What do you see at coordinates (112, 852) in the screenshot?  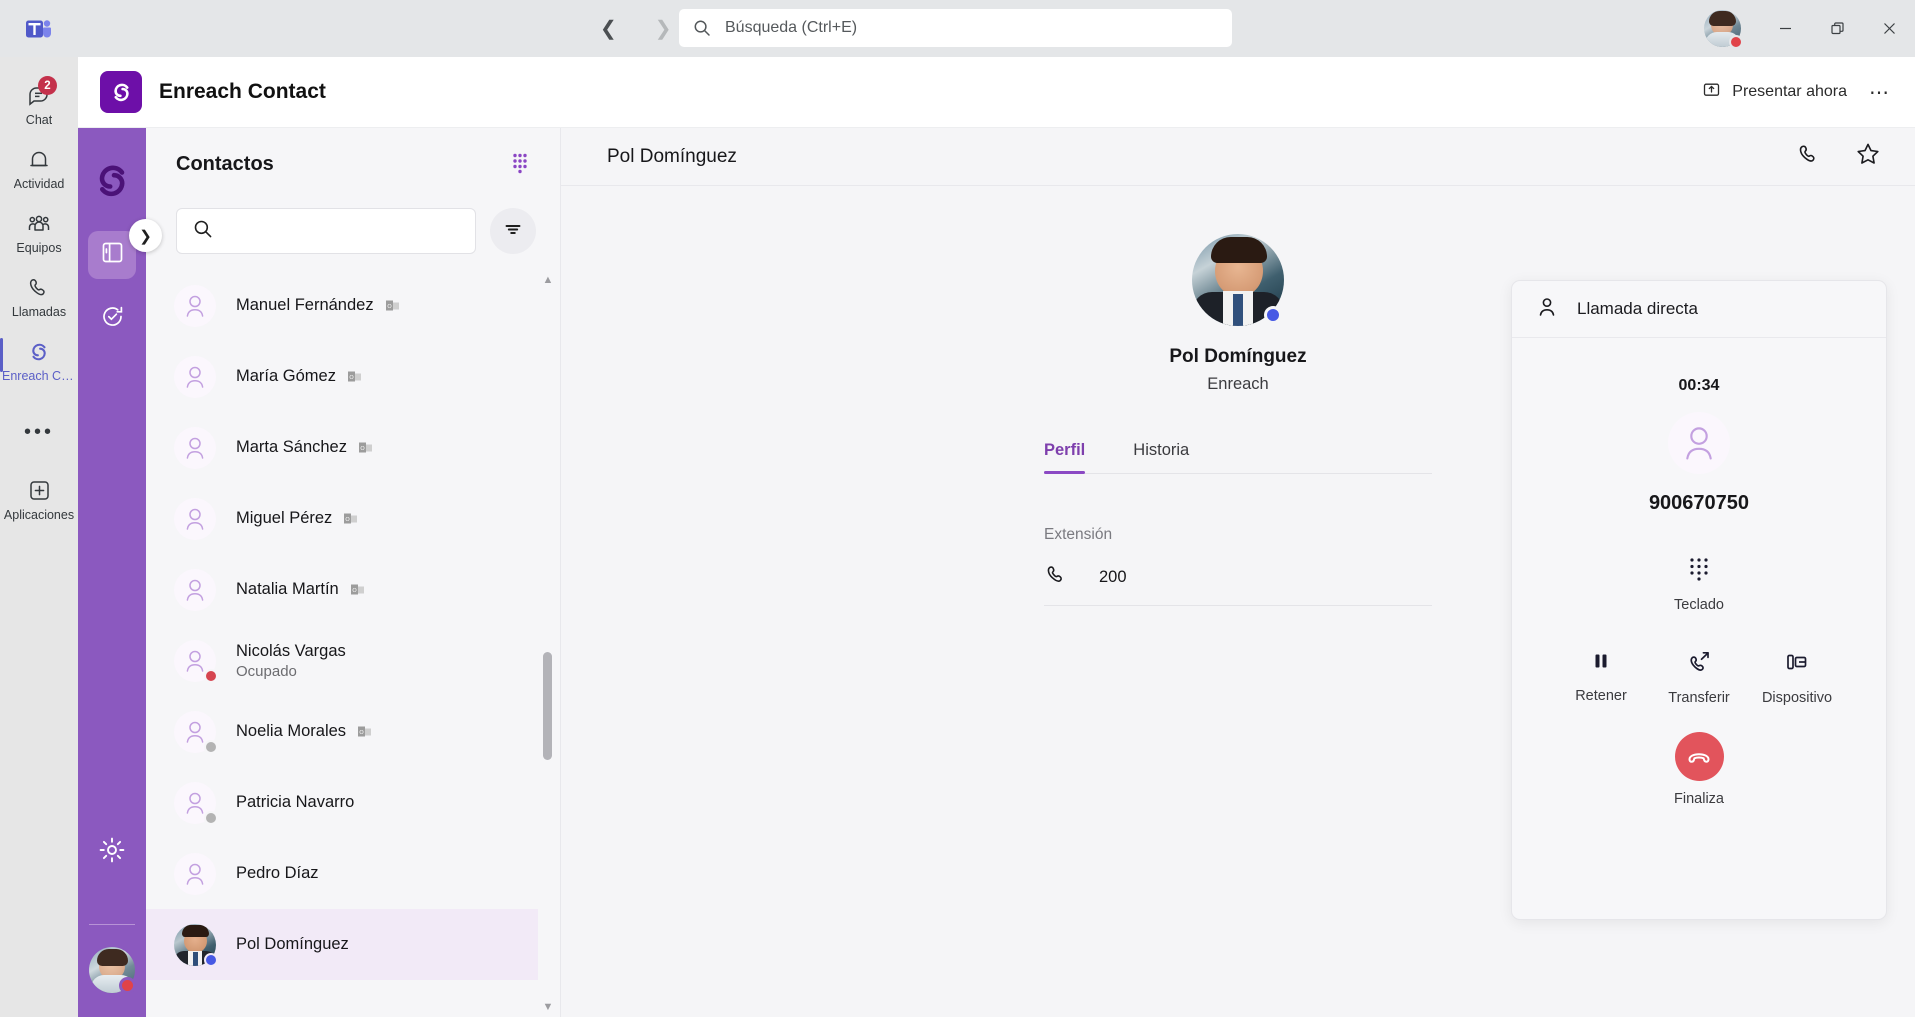 I see `settings-button` at bounding box center [112, 852].